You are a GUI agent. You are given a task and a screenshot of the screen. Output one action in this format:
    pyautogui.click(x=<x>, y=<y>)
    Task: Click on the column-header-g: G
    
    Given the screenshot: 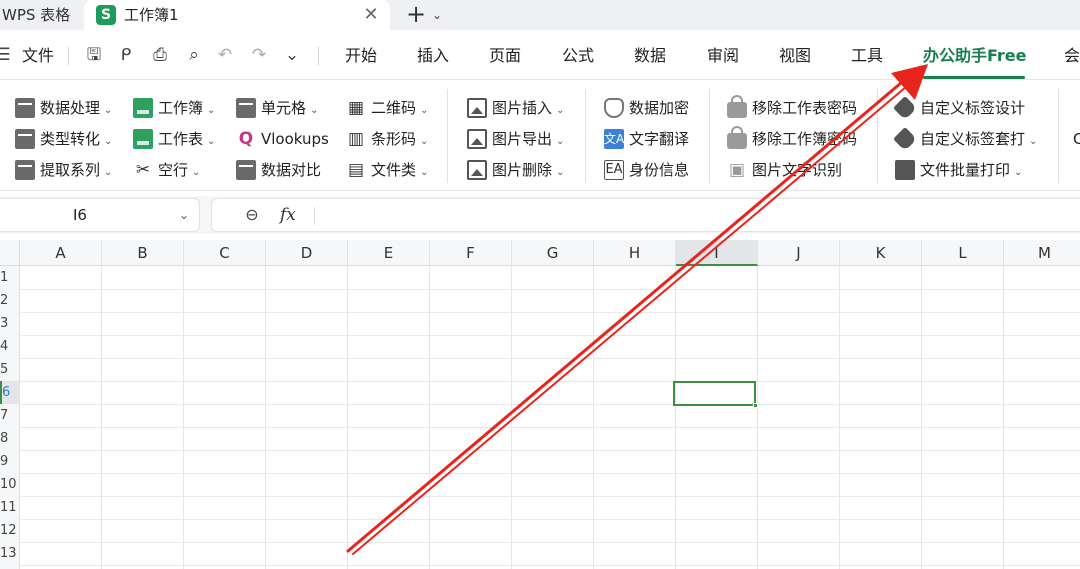 What is the action you would take?
    pyautogui.click(x=553, y=253)
    